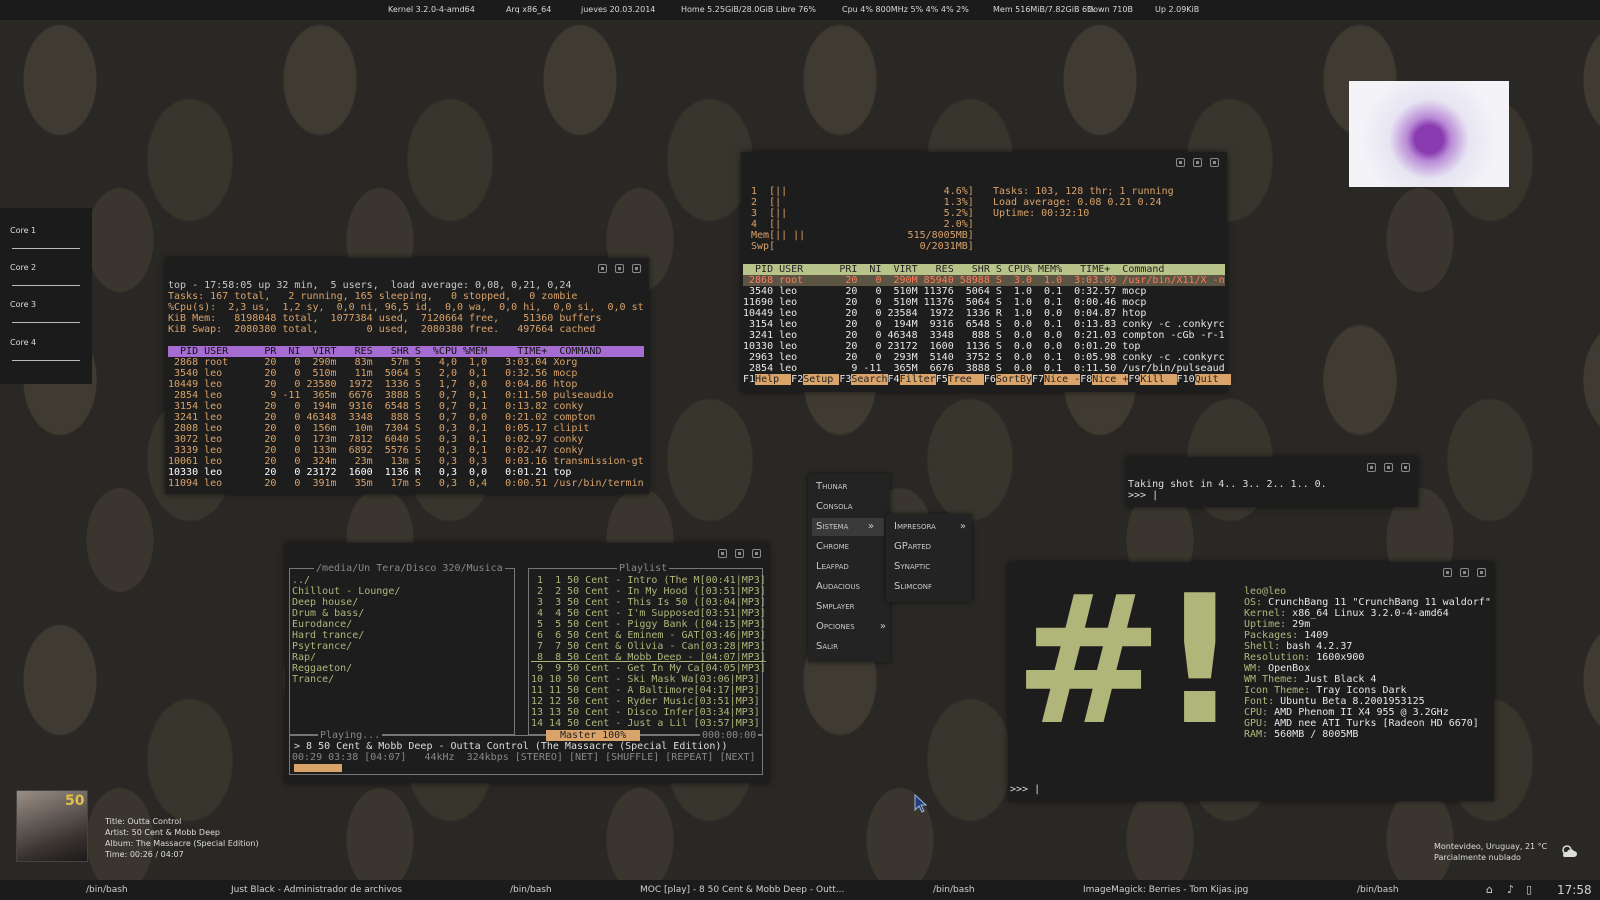 Image resolution: width=1600 pixels, height=900 pixels. What do you see at coordinates (832, 547) in the screenshot?
I see `menu-item-chrome: Chrome` at bounding box center [832, 547].